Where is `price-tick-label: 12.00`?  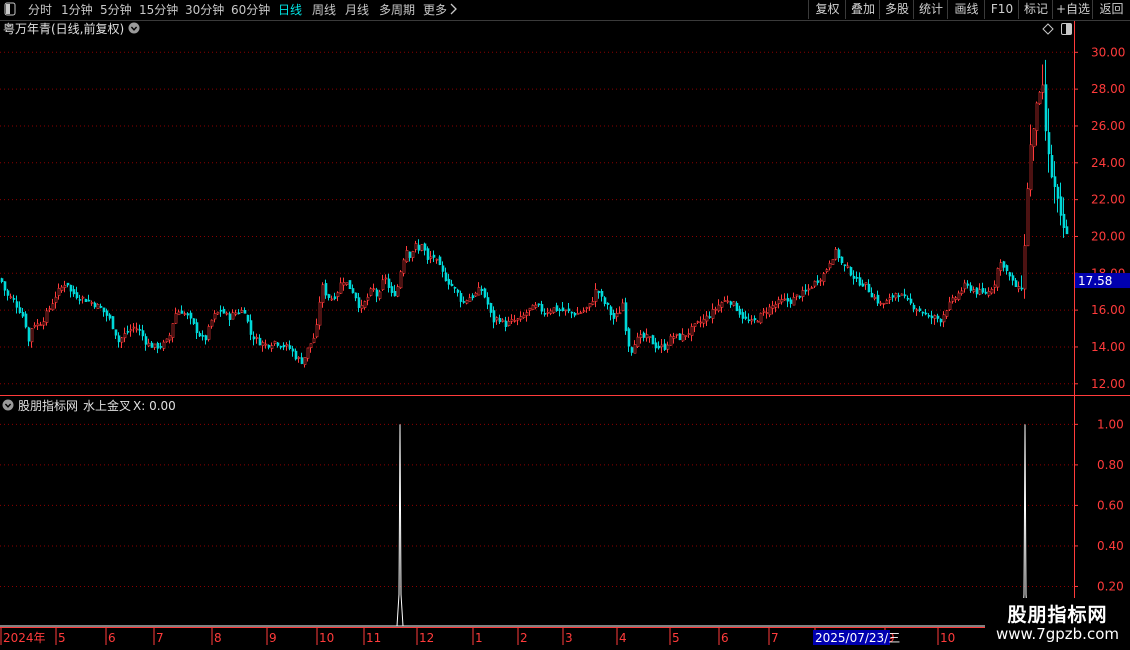
price-tick-label: 12.00 is located at coordinates (1108, 384).